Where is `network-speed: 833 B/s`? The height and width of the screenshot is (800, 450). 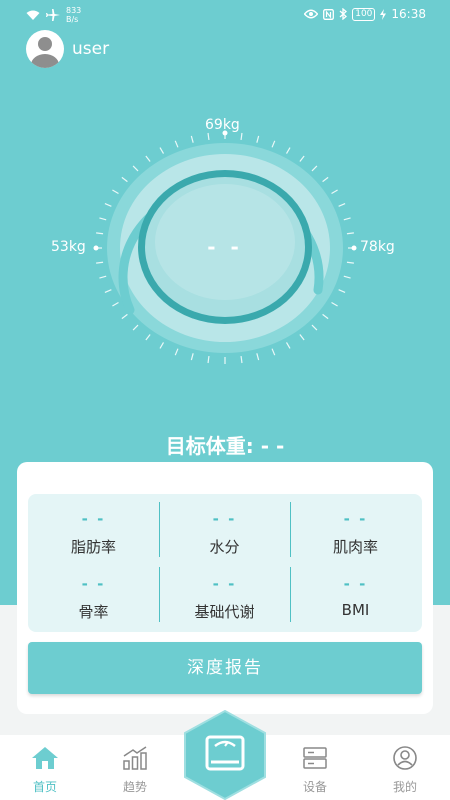
network-speed: 833 B/s is located at coordinates (73, 15).